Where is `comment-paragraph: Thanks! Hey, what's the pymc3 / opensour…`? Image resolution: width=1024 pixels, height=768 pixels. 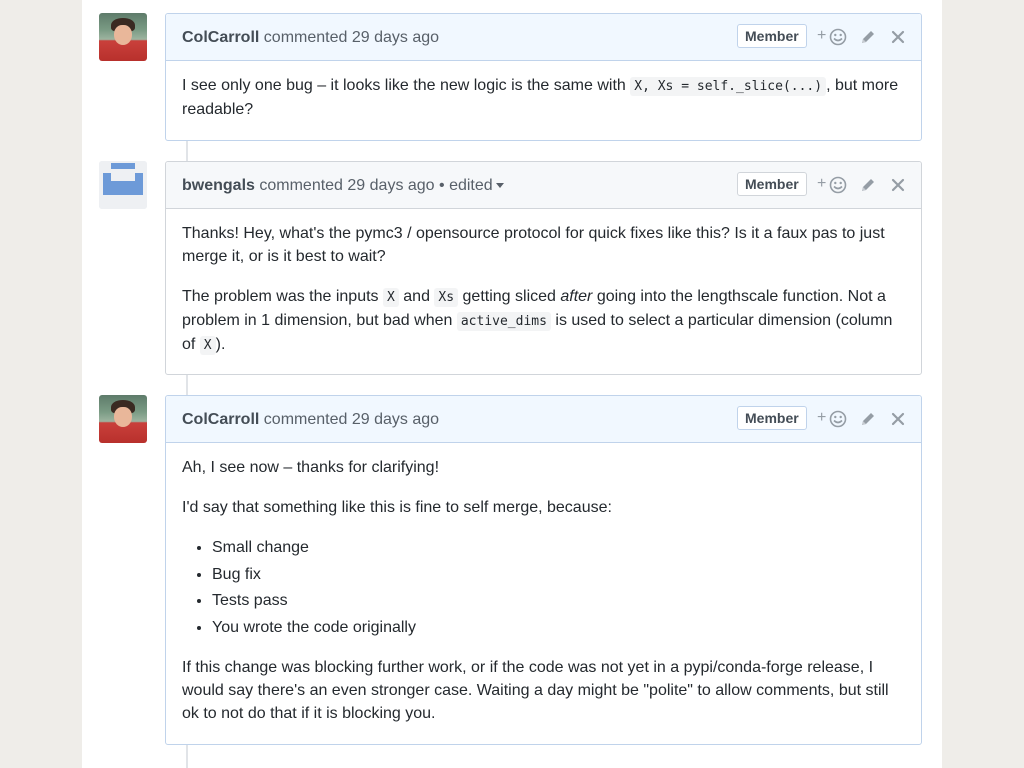 comment-paragraph: Thanks! Hey, what's the pymc3 / opensour… is located at coordinates (533, 245).